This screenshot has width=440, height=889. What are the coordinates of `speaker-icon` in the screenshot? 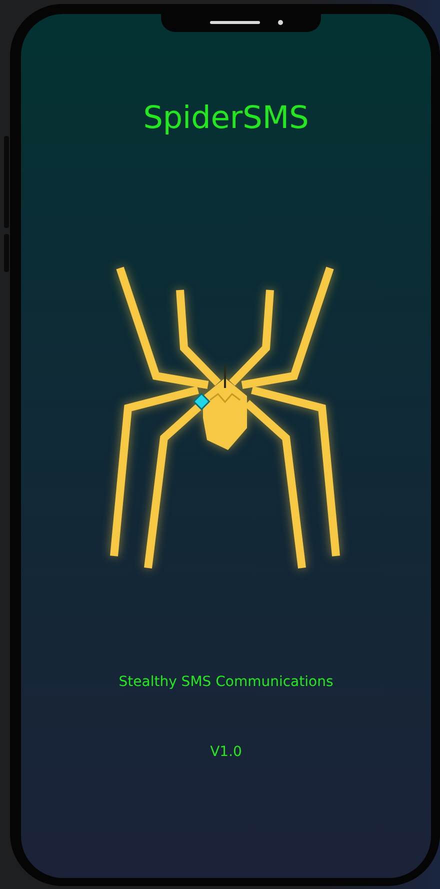 It's located at (235, 22).